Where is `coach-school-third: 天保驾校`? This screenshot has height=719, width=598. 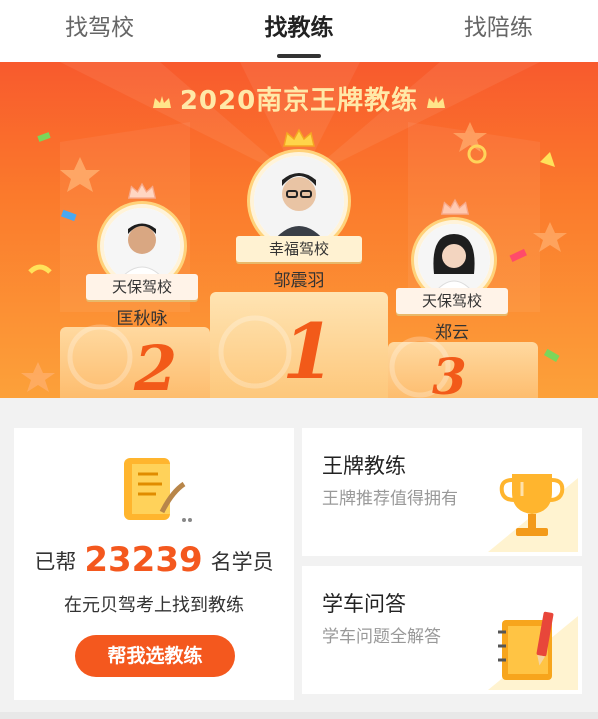 coach-school-third: 天保驾校 is located at coordinates (452, 301).